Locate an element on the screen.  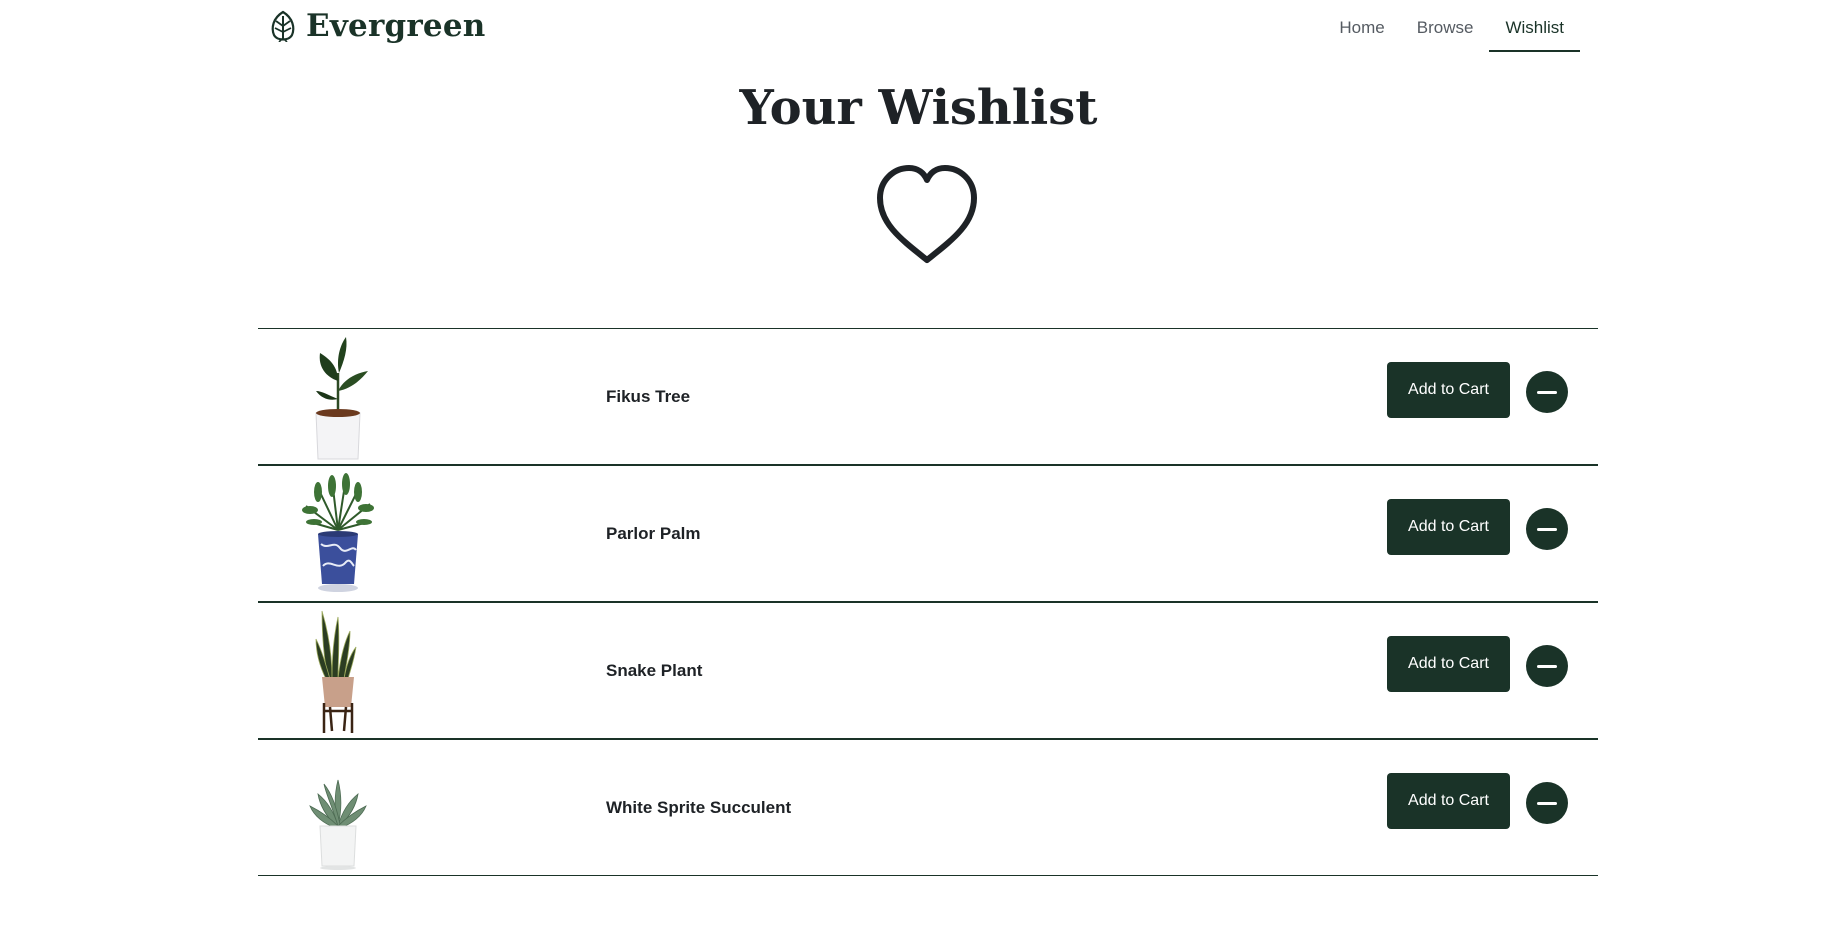
wishlist-item: Fikus Tree Add to Cart is located at coordinates (928, 397).